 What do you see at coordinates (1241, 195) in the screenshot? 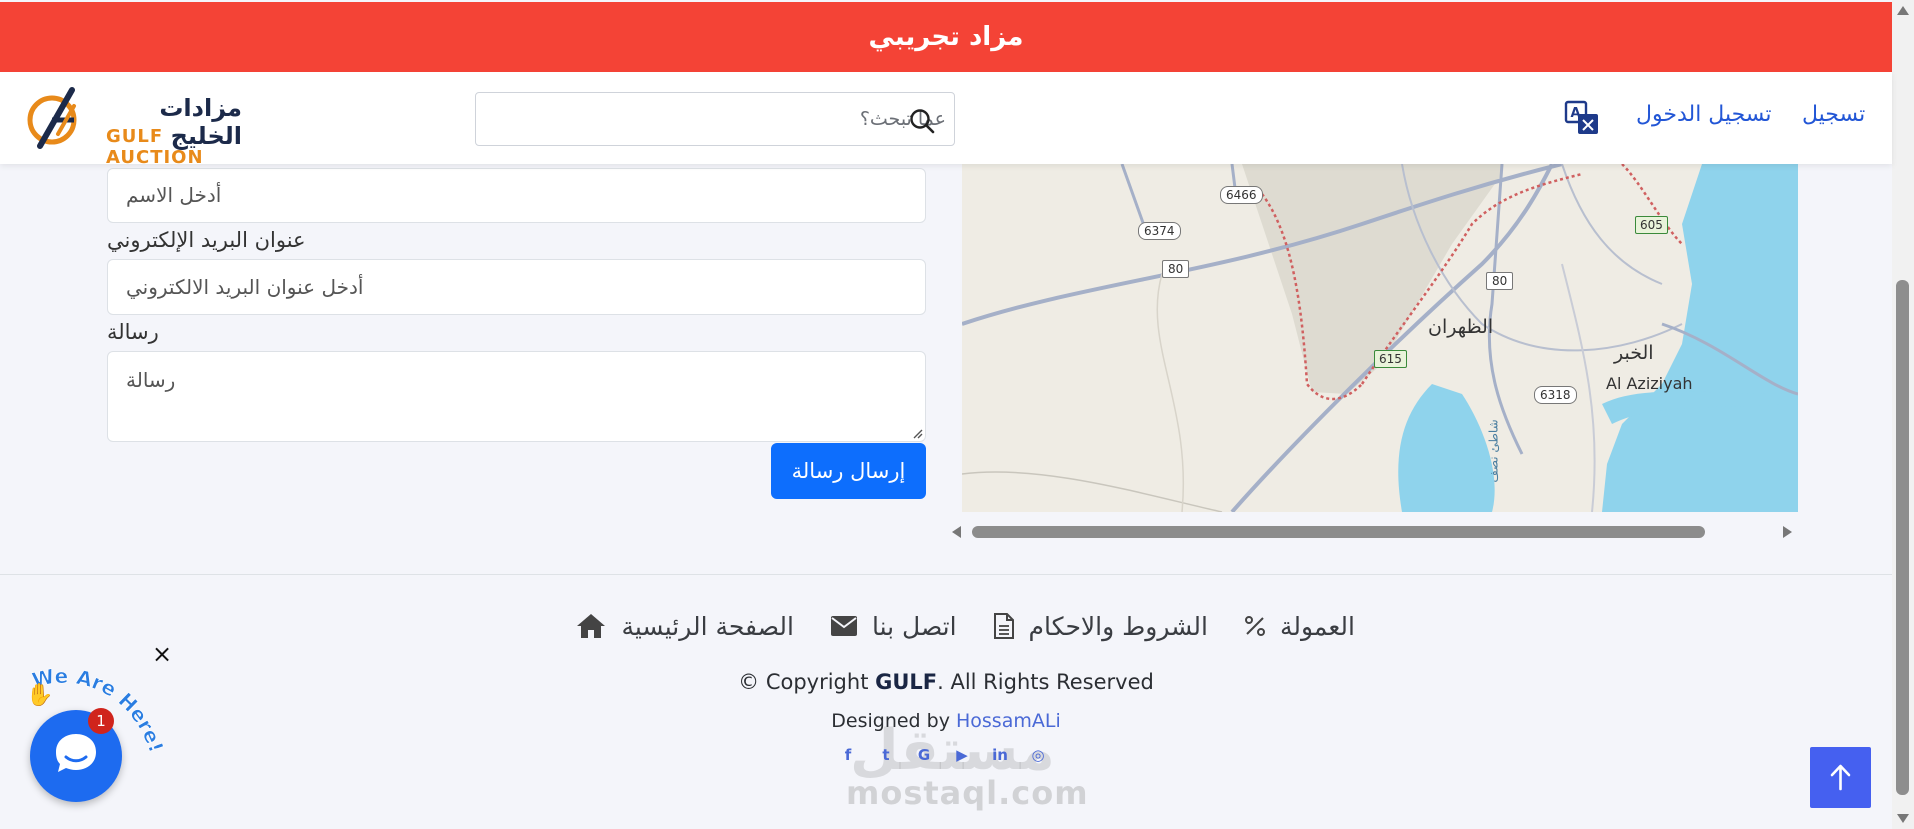
I see `road-shield: 6466` at bounding box center [1241, 195].